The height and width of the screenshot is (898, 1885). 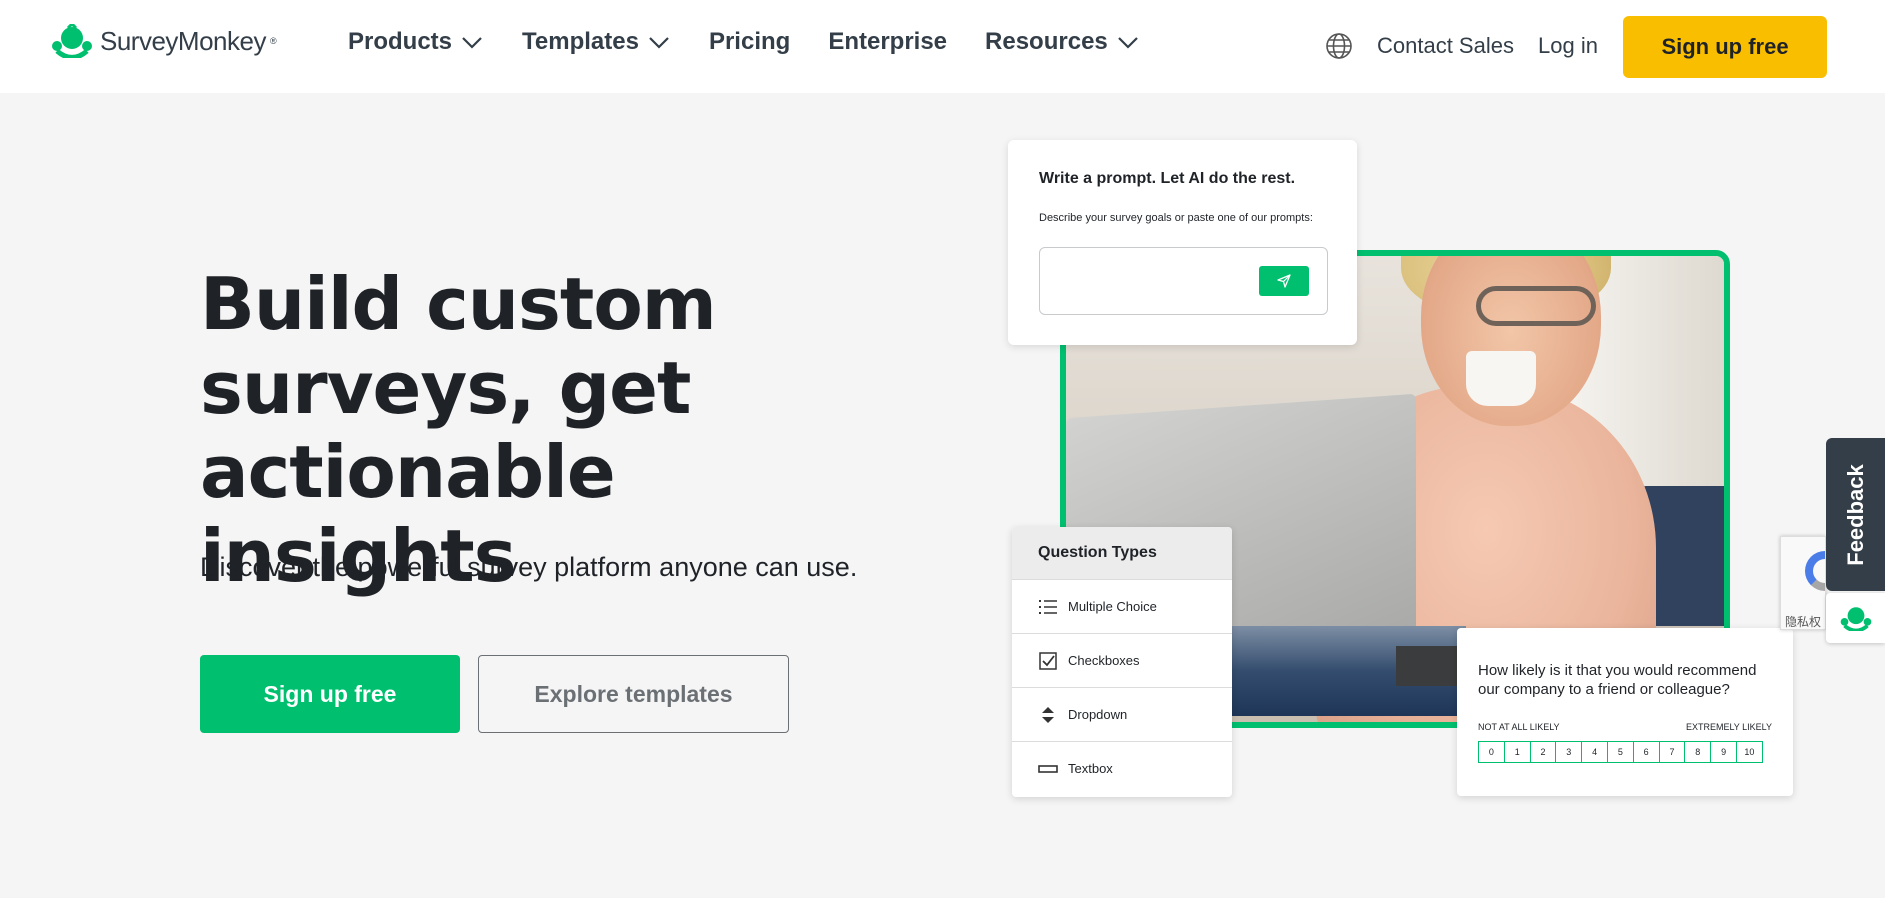 I want to click on nav-resources: Resources, so click(x=1062, y=42).